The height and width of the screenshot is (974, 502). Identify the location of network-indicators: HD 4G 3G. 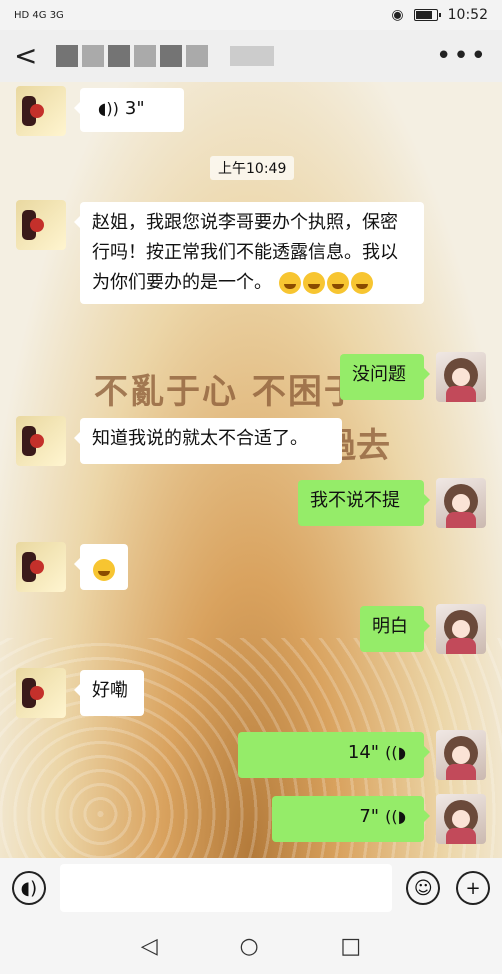
(39, 15).